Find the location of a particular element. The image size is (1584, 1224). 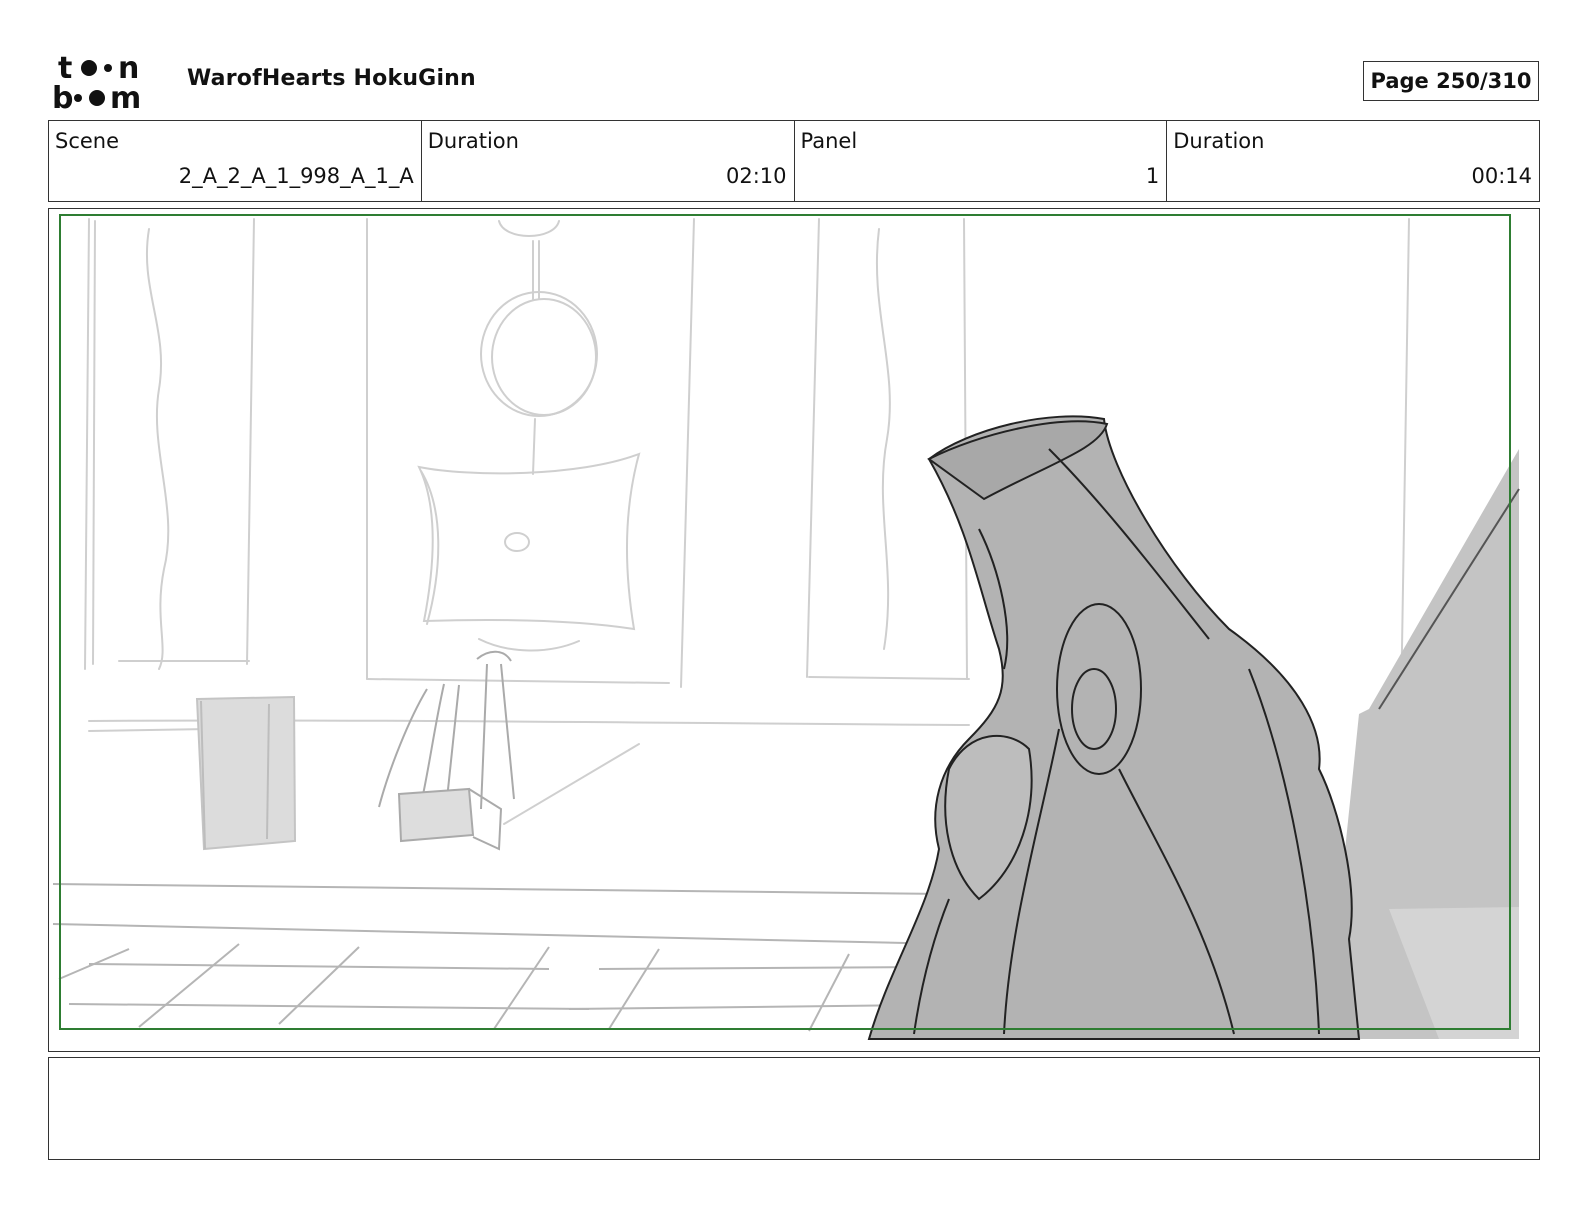

svg-text: b is located at coordinates (62, 96).